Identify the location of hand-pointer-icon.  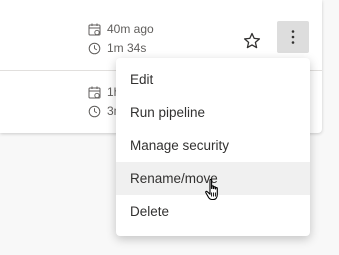
(211, 189).